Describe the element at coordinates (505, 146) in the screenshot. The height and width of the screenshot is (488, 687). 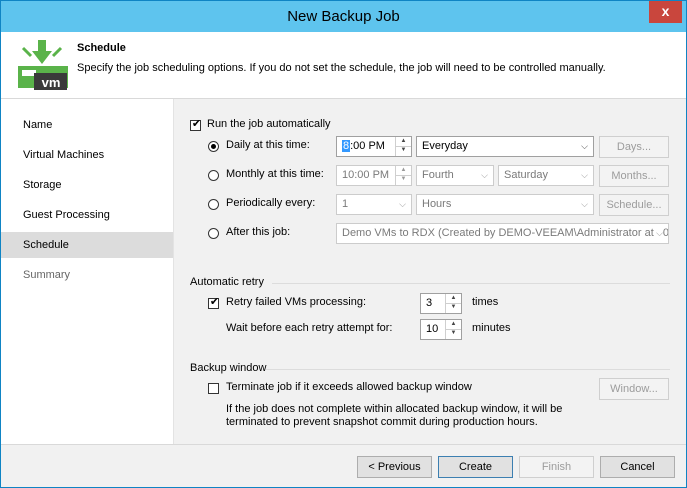
I see `daily-frequency-dropdown: Everyday ⌵` at that location.